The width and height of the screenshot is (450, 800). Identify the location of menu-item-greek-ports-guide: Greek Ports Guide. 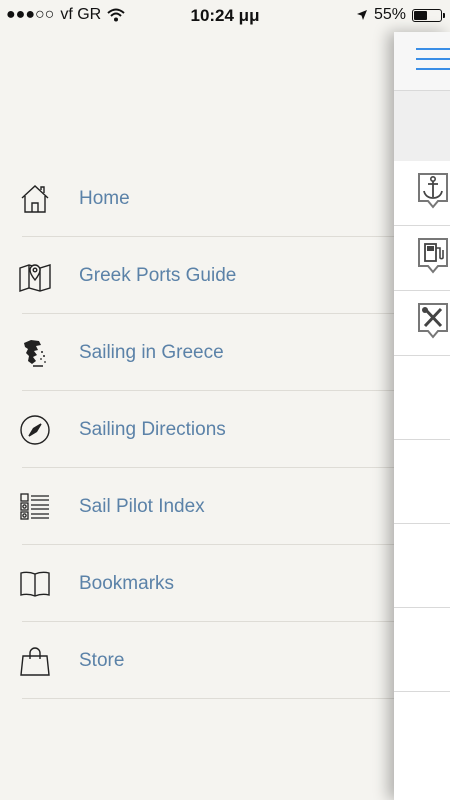
(197, 275).